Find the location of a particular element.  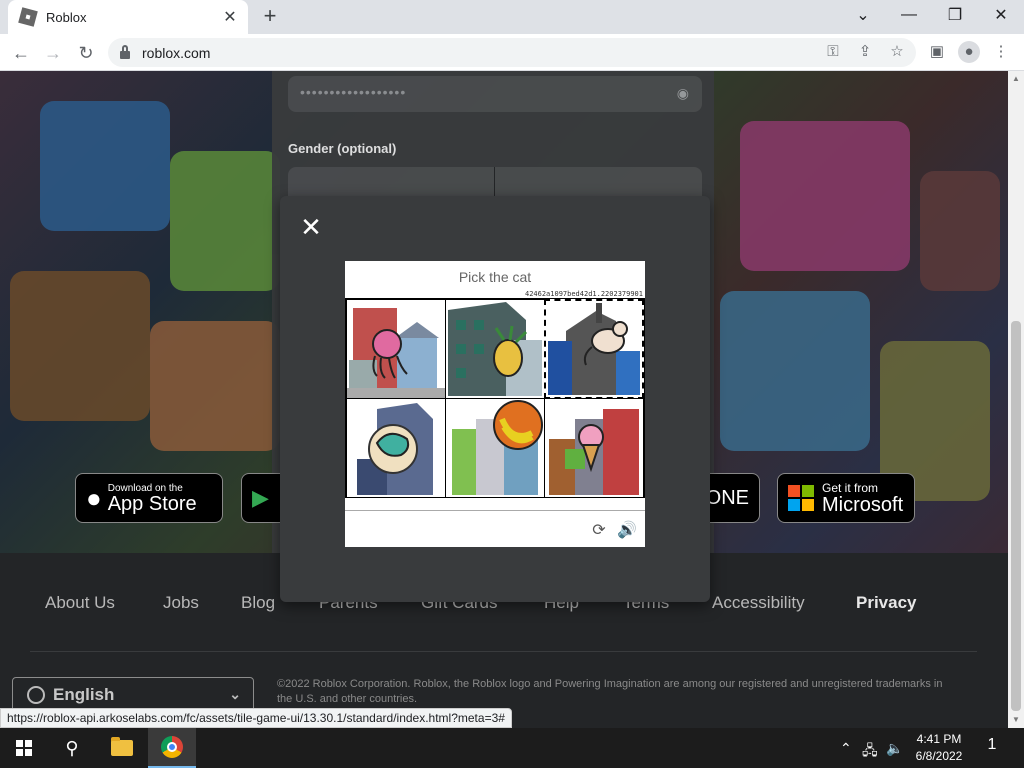

captcha-session-code: 42462a1097bed42d1.2202379901 is located at coordinates (583, 294).